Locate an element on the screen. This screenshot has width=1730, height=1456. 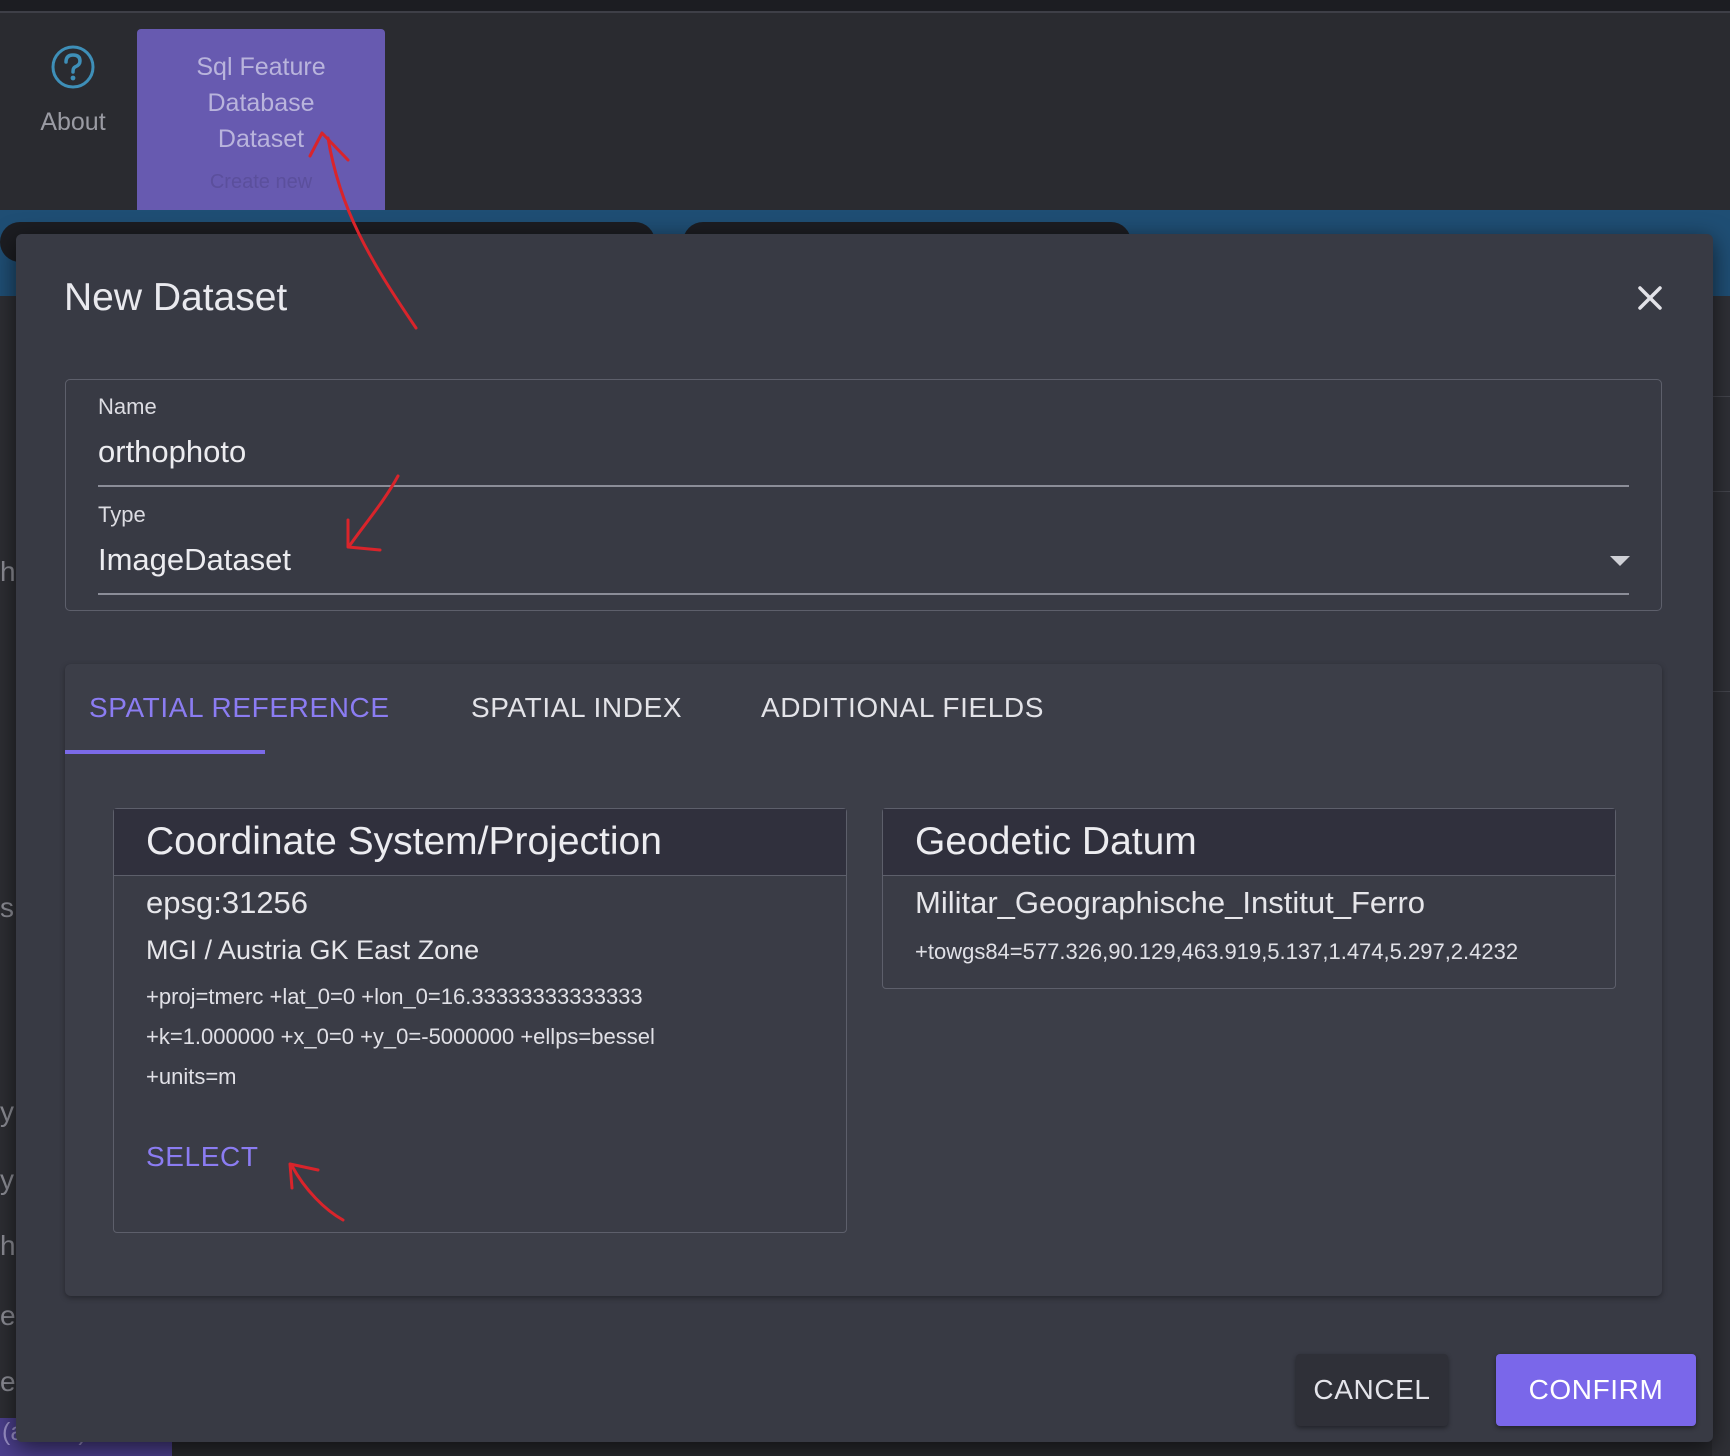
sql-dataset-label-line1: Sql Feature is located at coordinates (261, 67).